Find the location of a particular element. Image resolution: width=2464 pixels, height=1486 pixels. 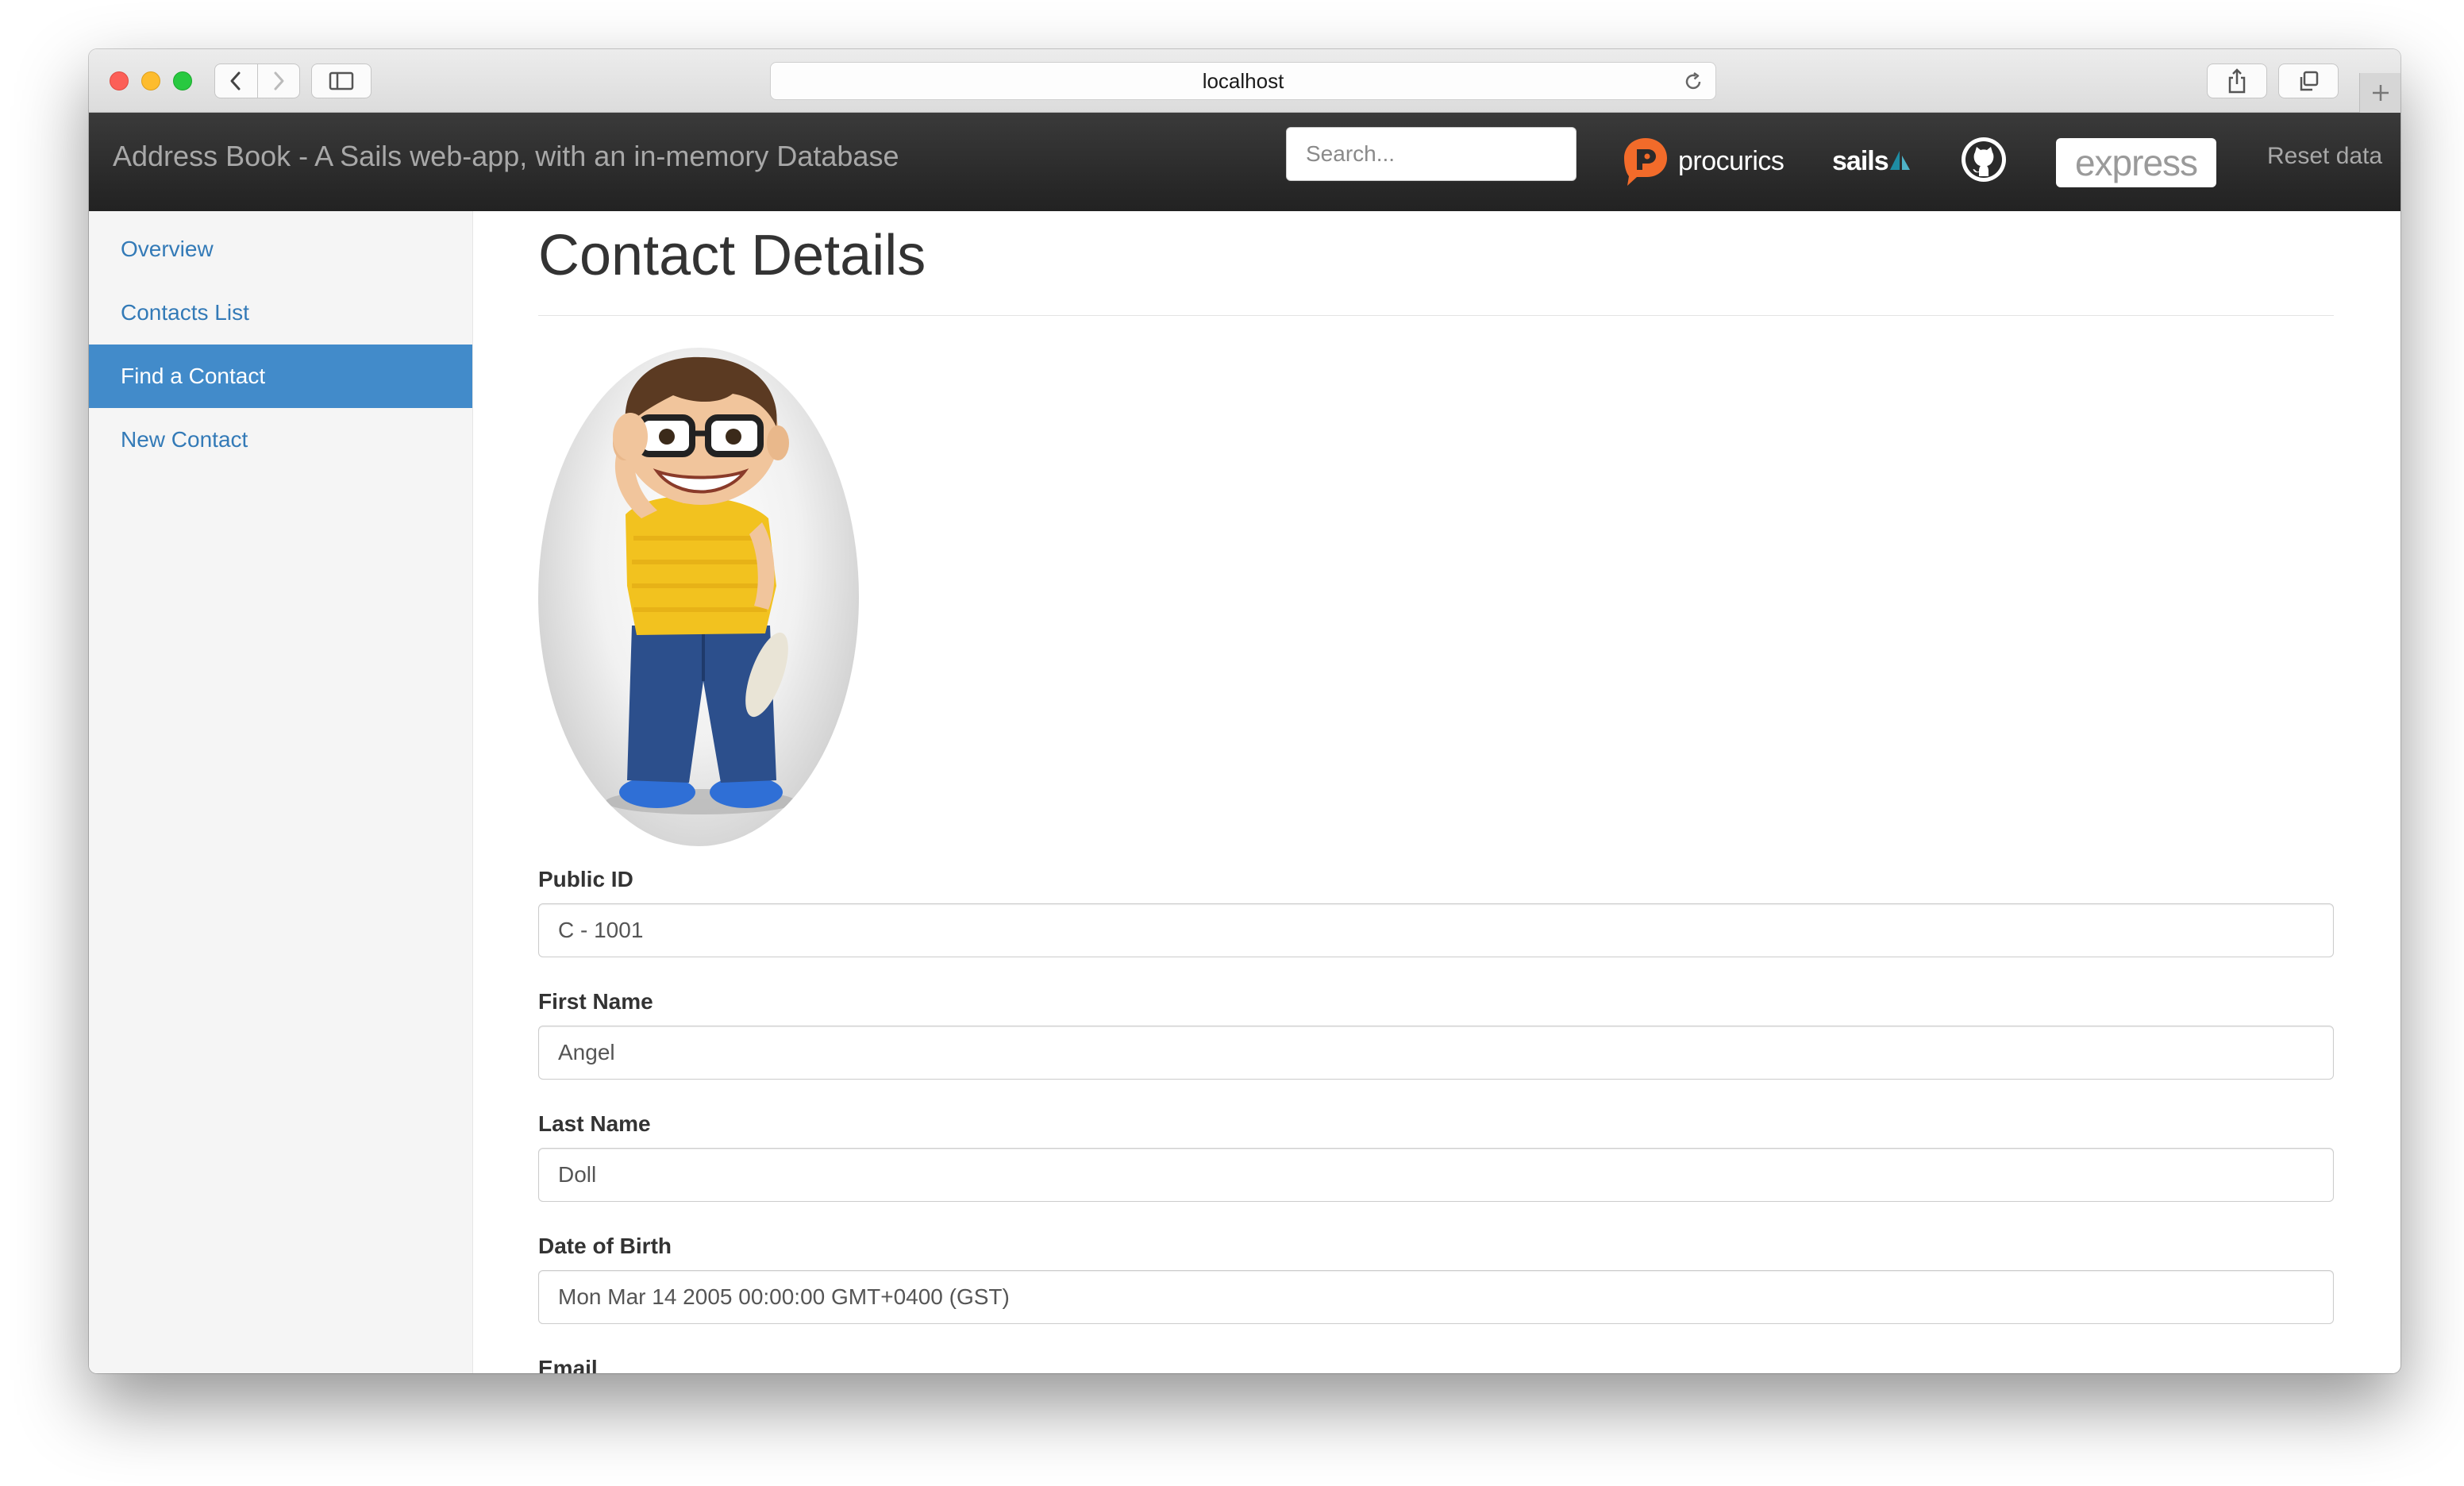

public-id-group: Public ID is located at coordinates (1436, 911).